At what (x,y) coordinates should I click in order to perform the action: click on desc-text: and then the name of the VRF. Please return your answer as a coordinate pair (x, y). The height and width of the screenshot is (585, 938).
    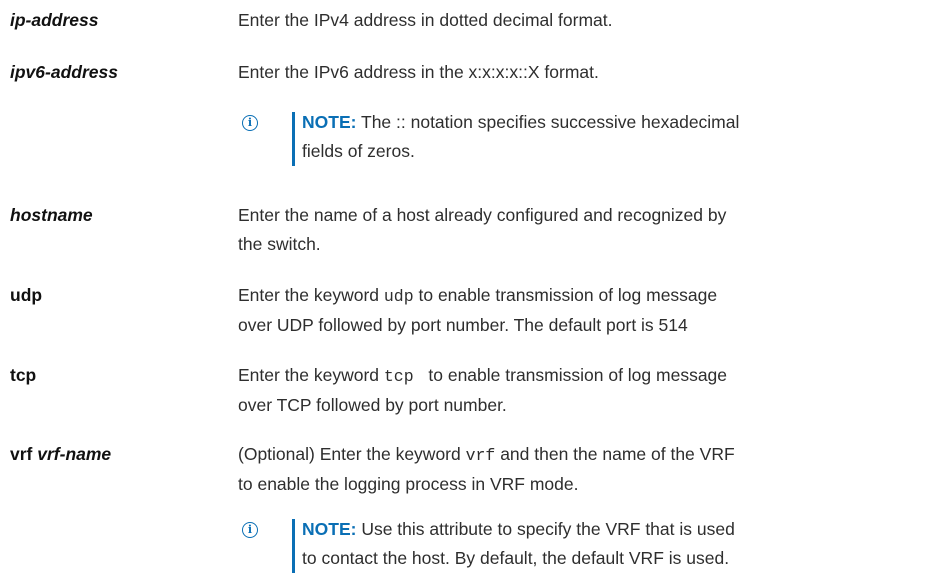
    Looking at the image, I should click on (615, 454).